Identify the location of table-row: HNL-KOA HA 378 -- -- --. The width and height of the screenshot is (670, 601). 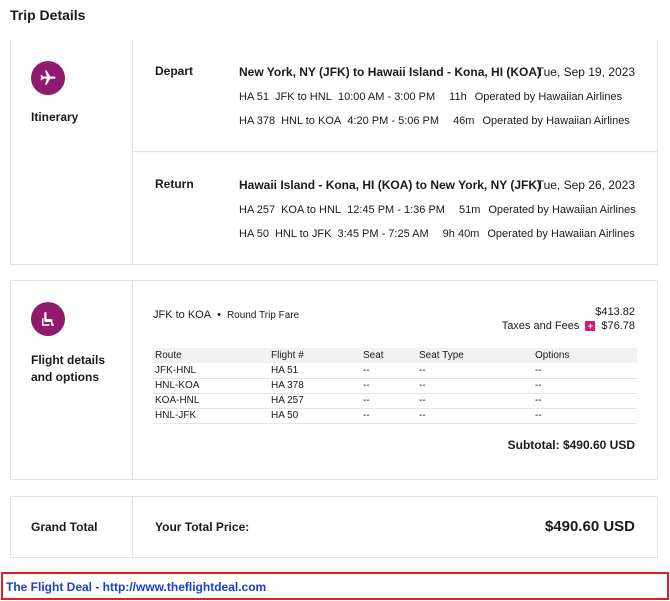
(395, 386).